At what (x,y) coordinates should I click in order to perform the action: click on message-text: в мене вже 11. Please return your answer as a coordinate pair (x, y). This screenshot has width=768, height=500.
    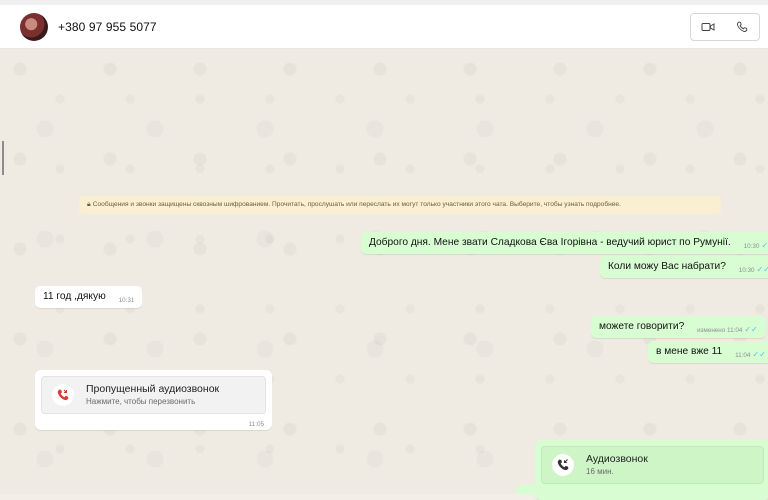
    Looking at the image, I should click on (689, 351).